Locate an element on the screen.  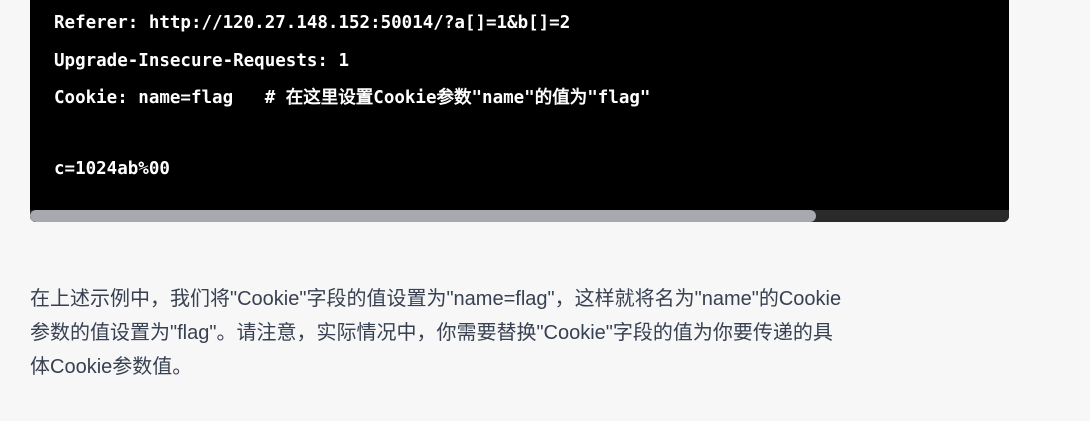
code-horizontal-scrollbar is located at coordinates (519, 216).